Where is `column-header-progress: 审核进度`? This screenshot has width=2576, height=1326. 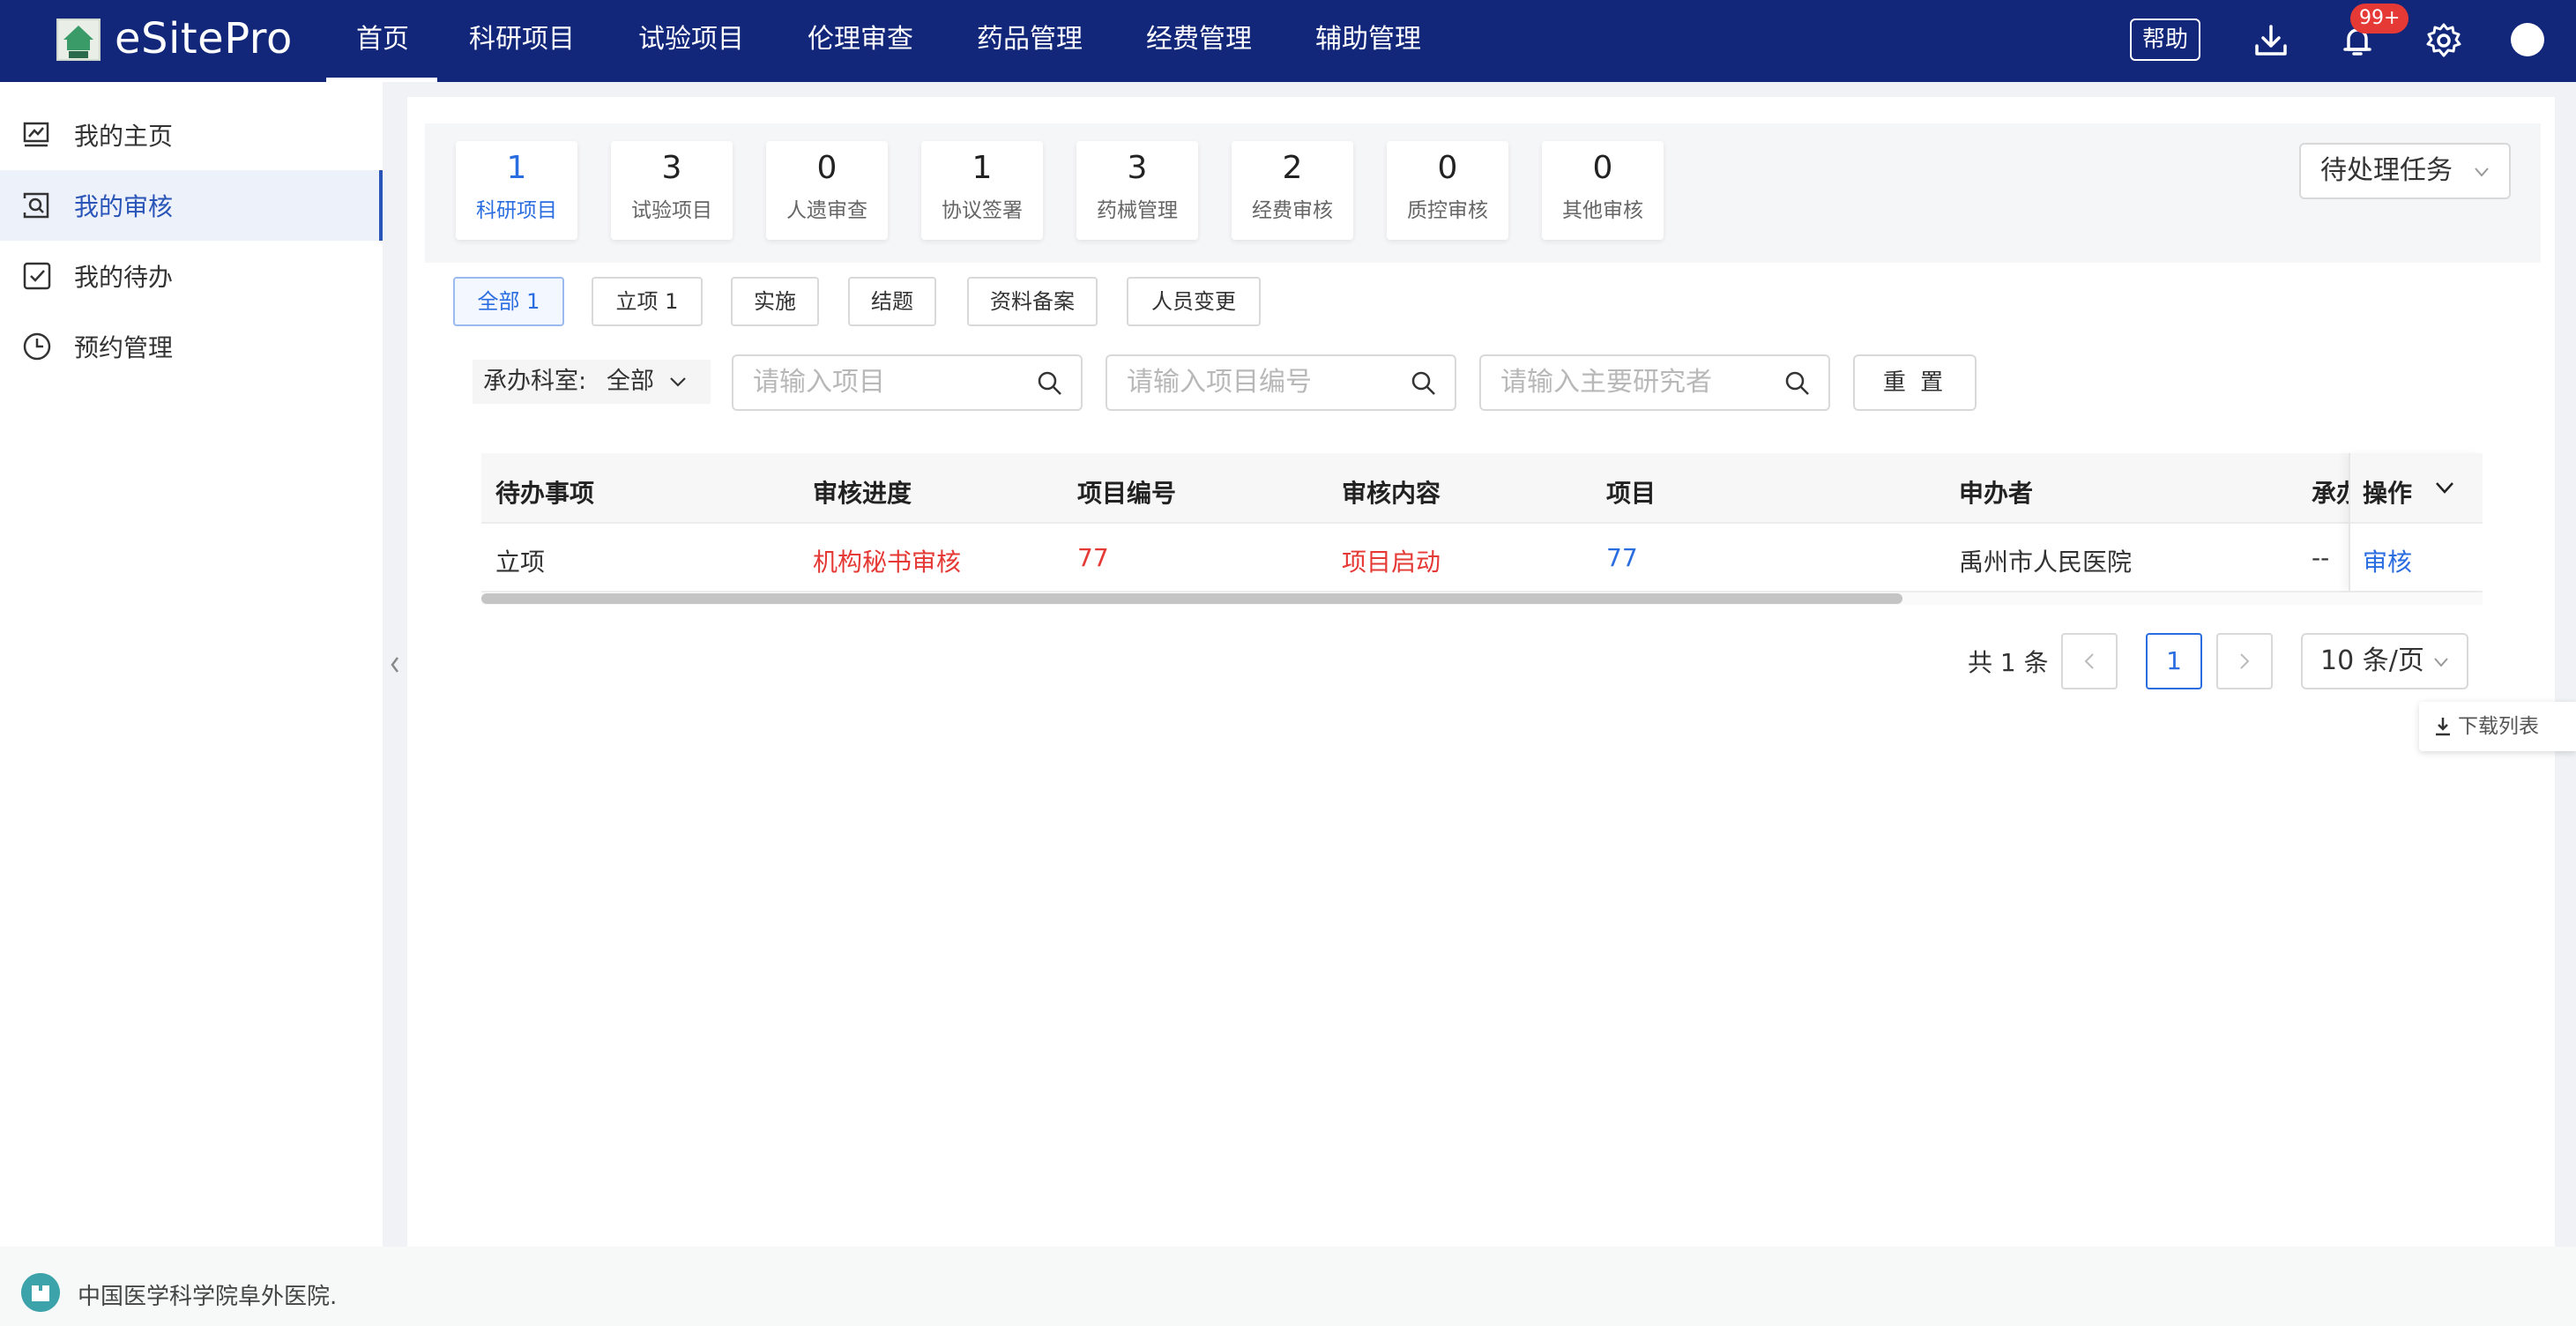
column-header-progress: 审核进度 is located at coordinates (862, 492).